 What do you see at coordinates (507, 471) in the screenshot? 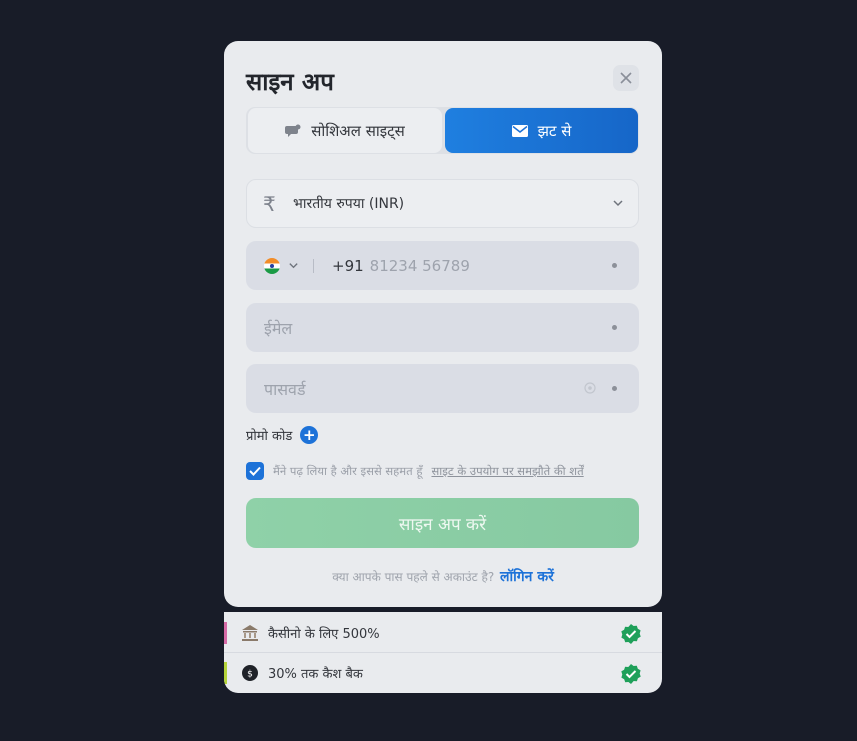
I see `terms-link: साइट के उपयोग पर समझौते की शर्तें` at bounding box center [507, 471].